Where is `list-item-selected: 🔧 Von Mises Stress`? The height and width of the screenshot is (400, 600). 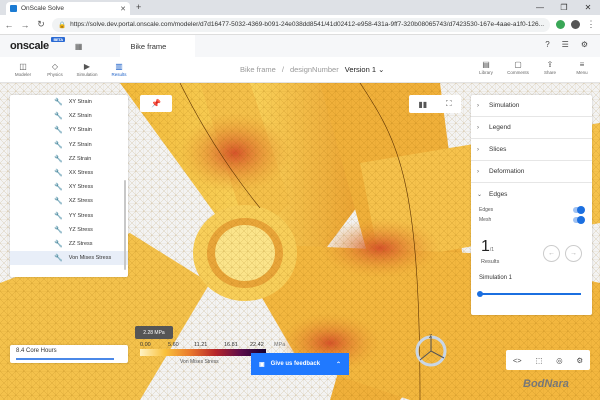
list-item-selected: 🔧 Von Mises Stress is located at coordinates (69, 258).